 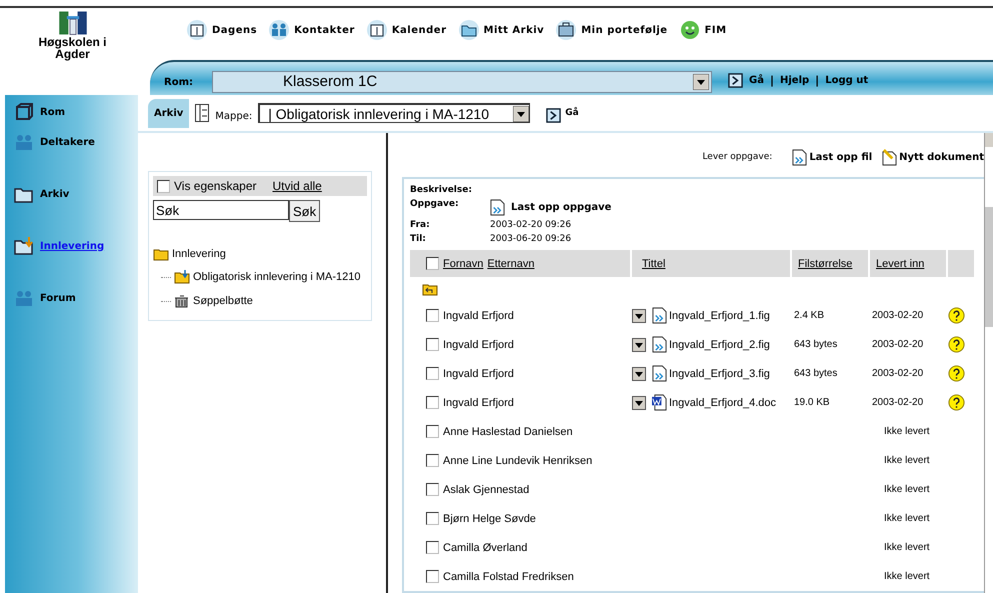 What do you see at coordinates (24, 112) in the screenshot?
I see `cube-icon` at bounding box center [24, 112].